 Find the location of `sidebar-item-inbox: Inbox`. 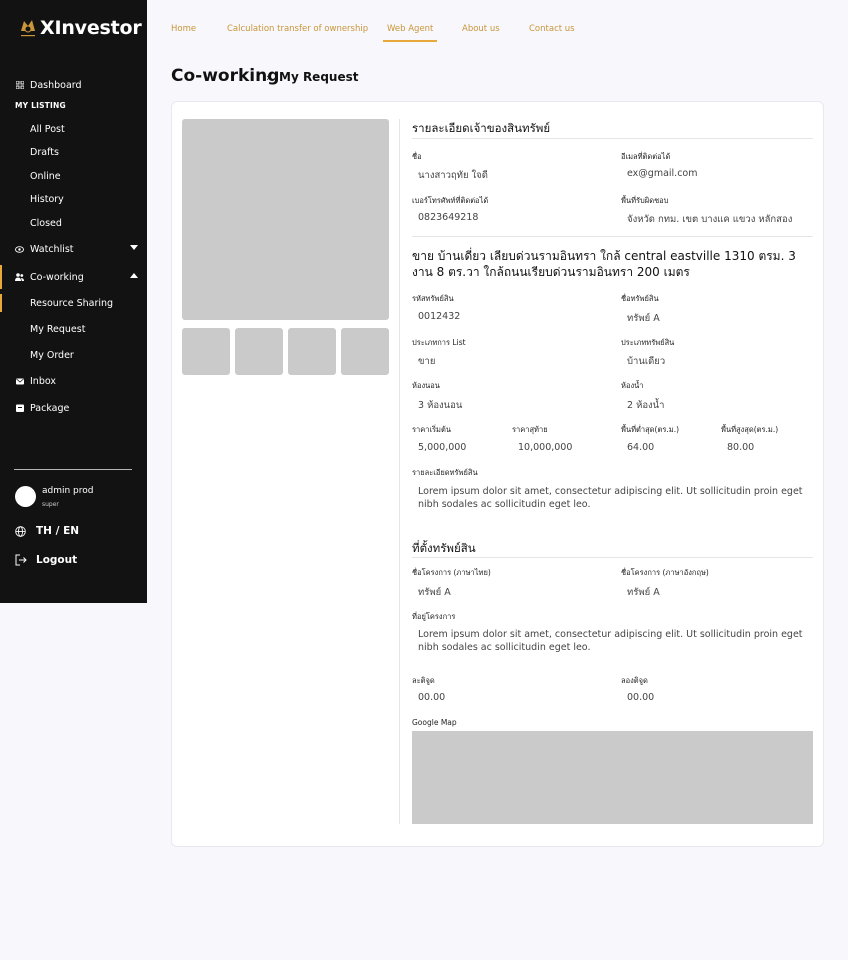

sidebar-item-inbox: Inbox is located at coordinates (73, 381).